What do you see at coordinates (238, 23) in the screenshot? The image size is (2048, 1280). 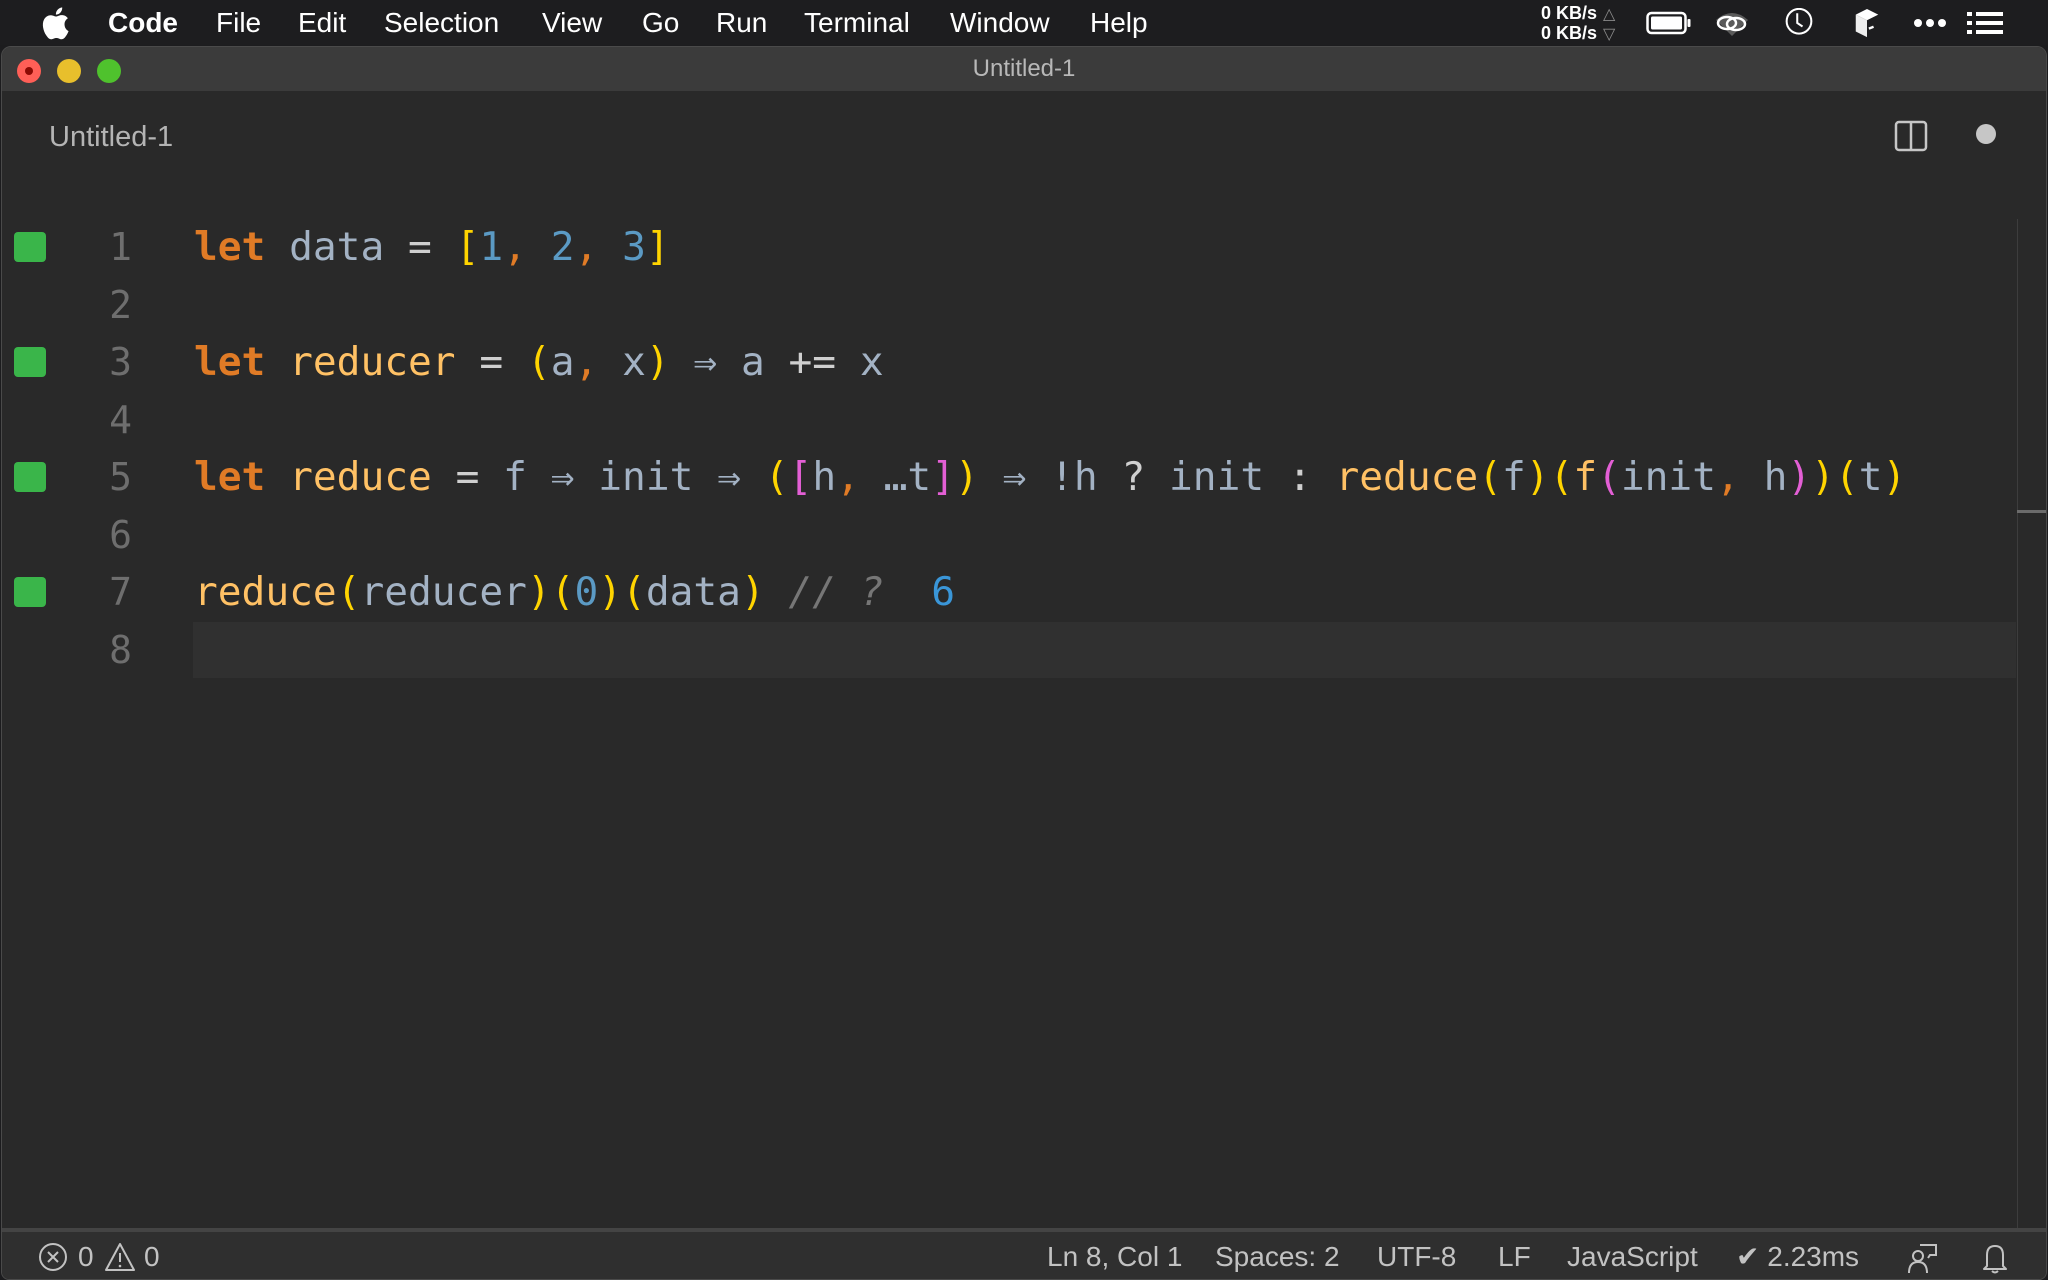 I see `menu-file: File` at bounding box center [238, 23].